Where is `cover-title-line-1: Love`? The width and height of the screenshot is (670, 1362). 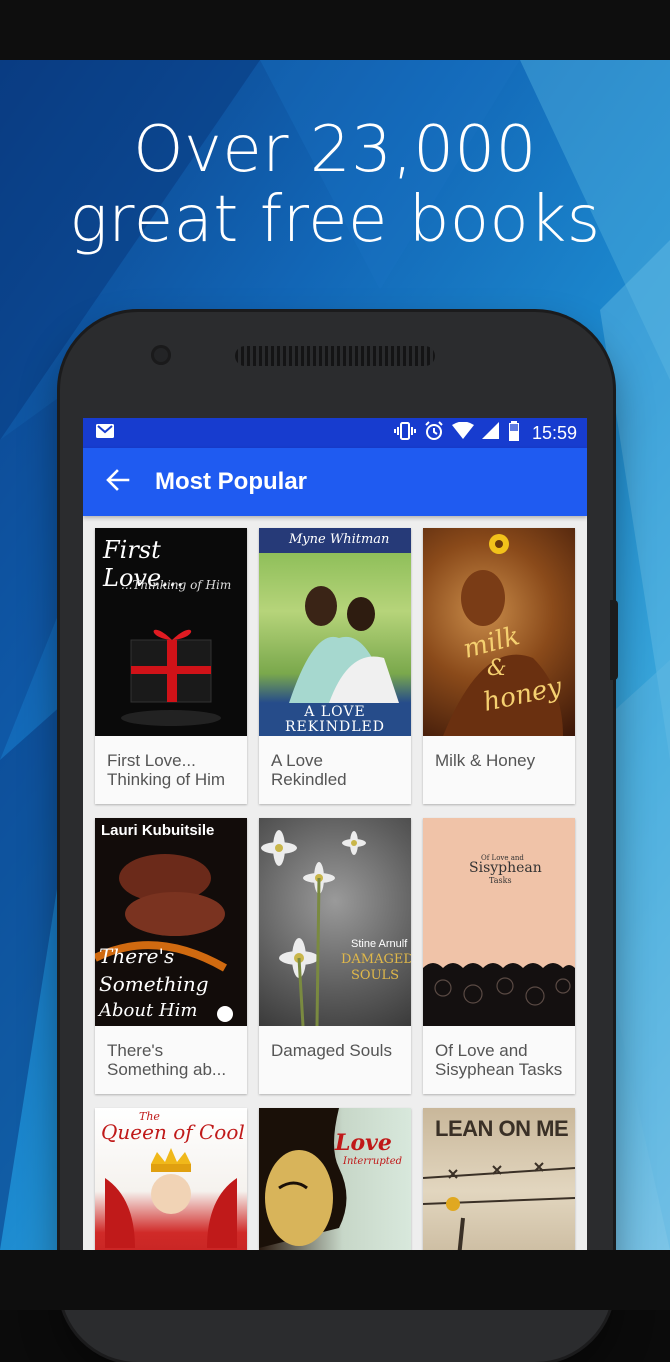 cover-title-line-1: Love is located at coordinates (363, 1143).